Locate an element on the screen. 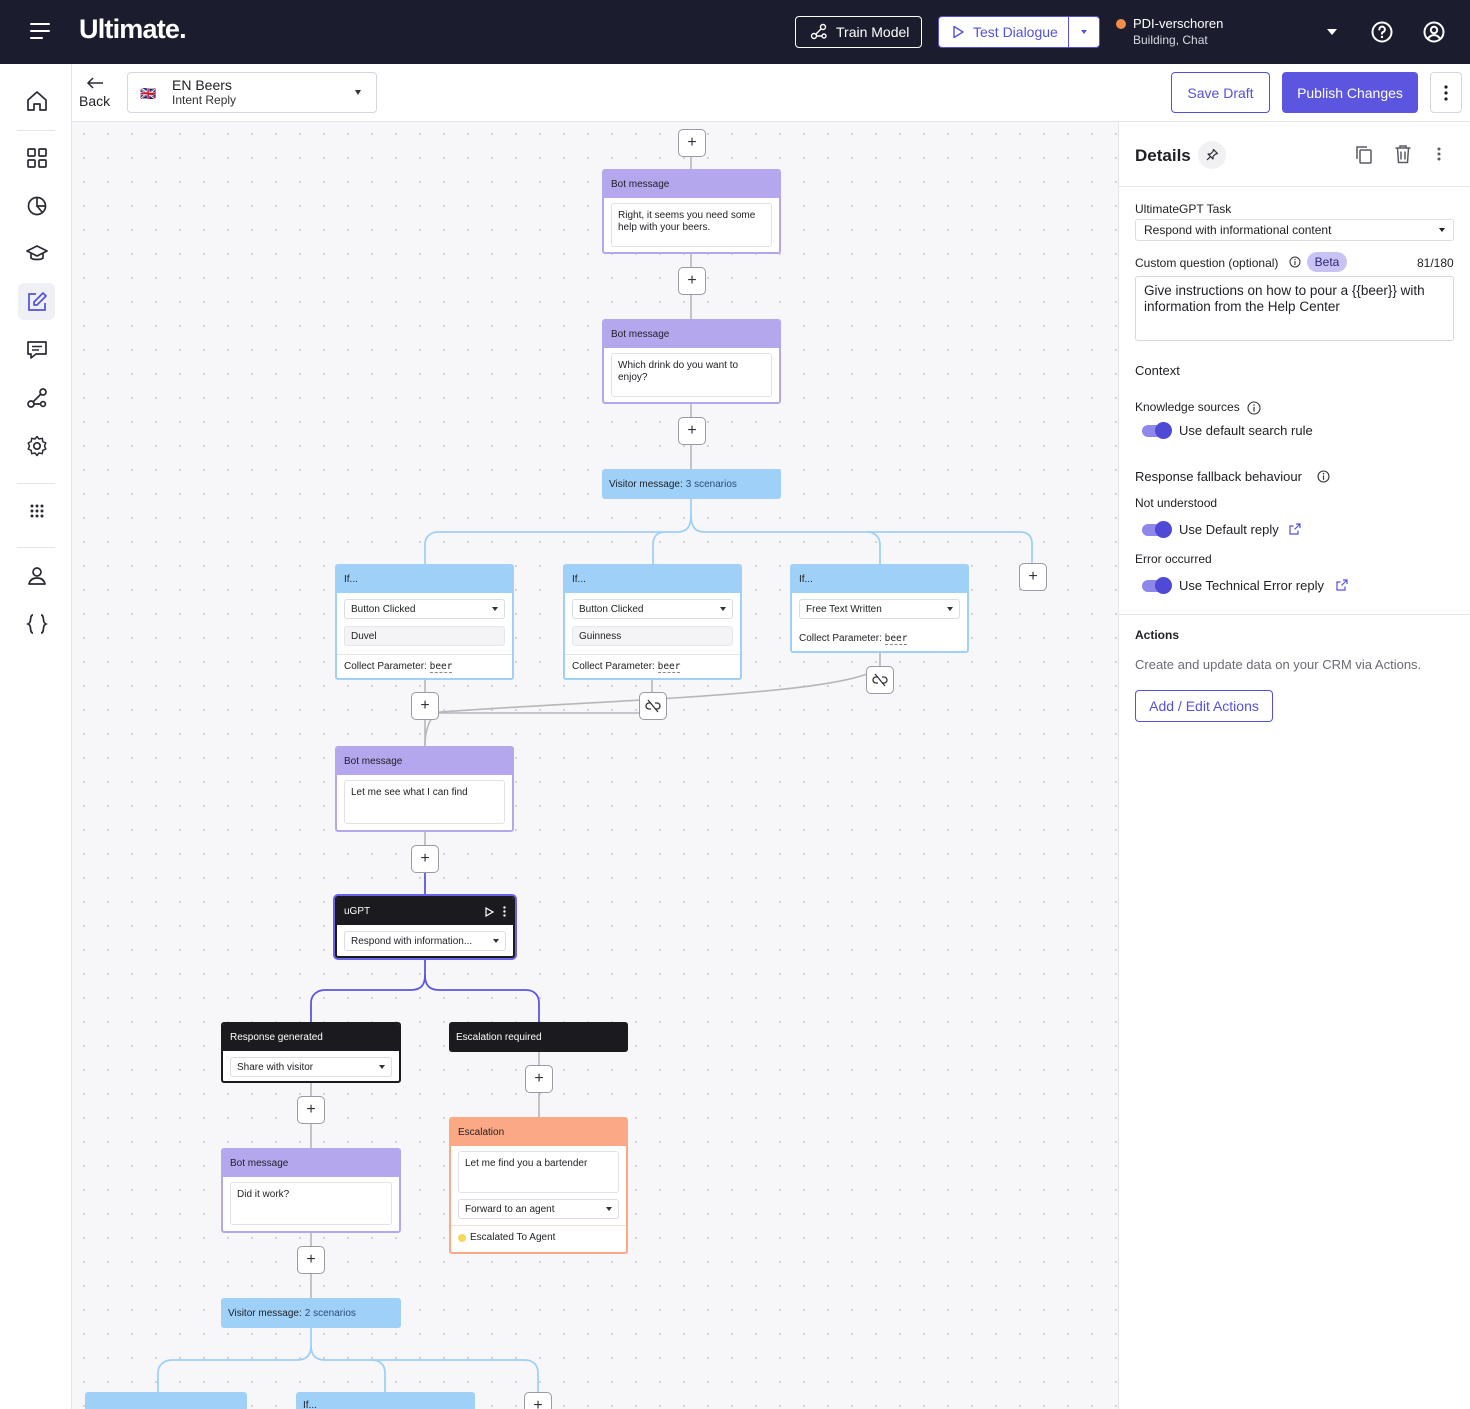 This screenshot has width=1470, height=1409. bot-message-node: Bot message Let me see what I can find is located at coordinates (424, 789).